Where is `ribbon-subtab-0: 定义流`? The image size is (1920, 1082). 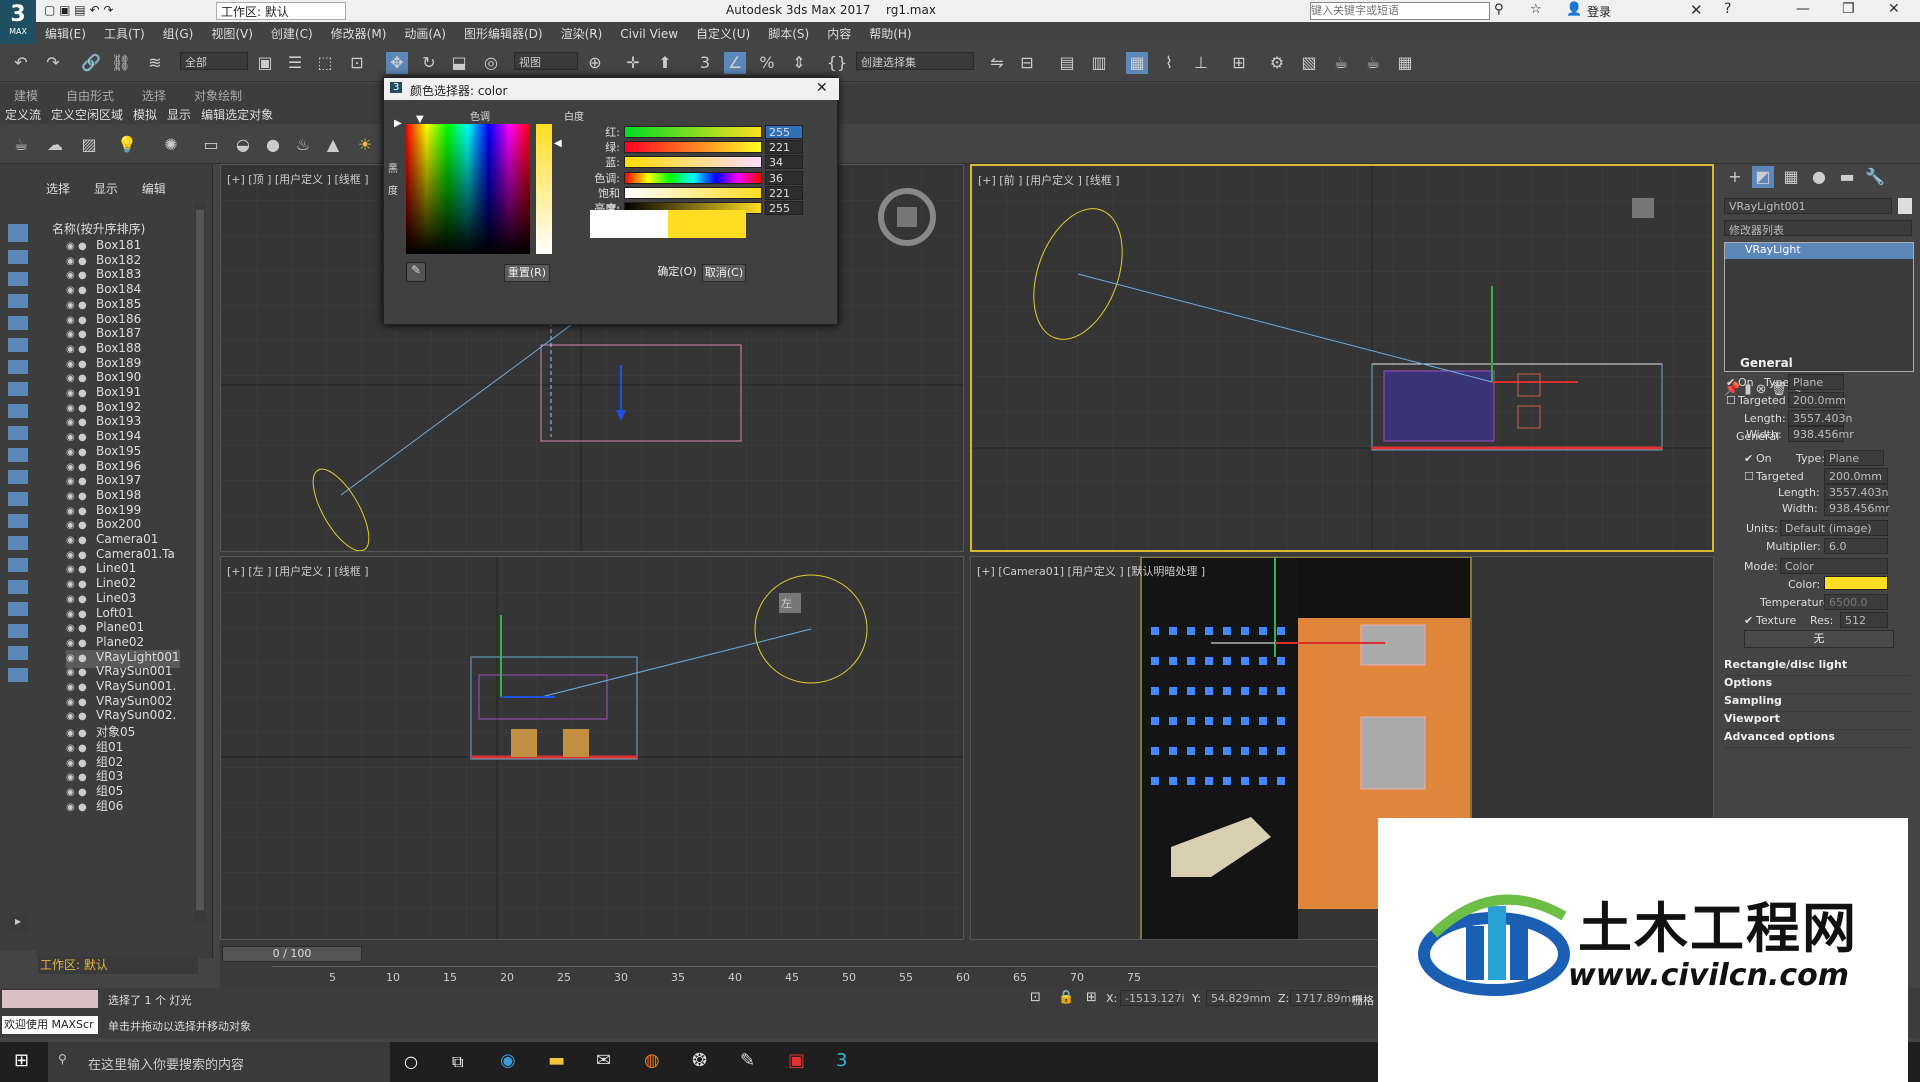 ribbon-subtab-0: 定义流 is located at coordinates (23, 114).